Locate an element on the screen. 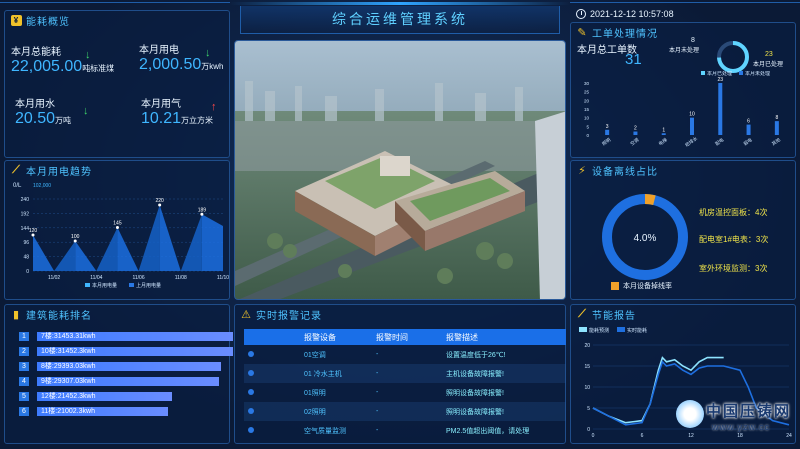  alarm-row: 02照明 - 照明设备故障报警! is located at coordinates (405, 411).